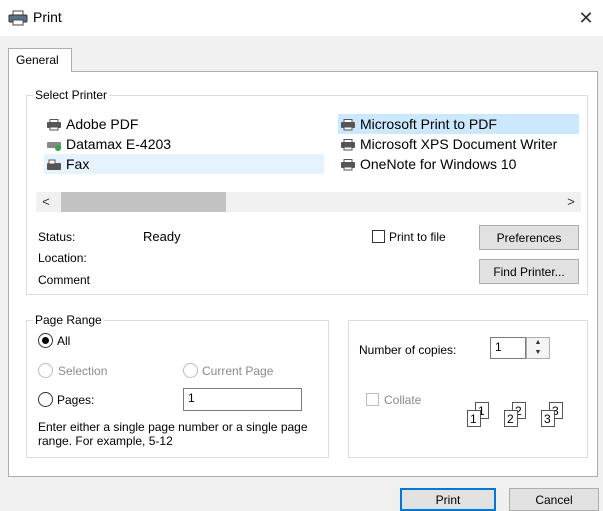 This screenshot has width=603, height=511. Describe the element at coordinates (71, 95) in the screenshot. I see `select-printer-legend: Select Printer` at that location.